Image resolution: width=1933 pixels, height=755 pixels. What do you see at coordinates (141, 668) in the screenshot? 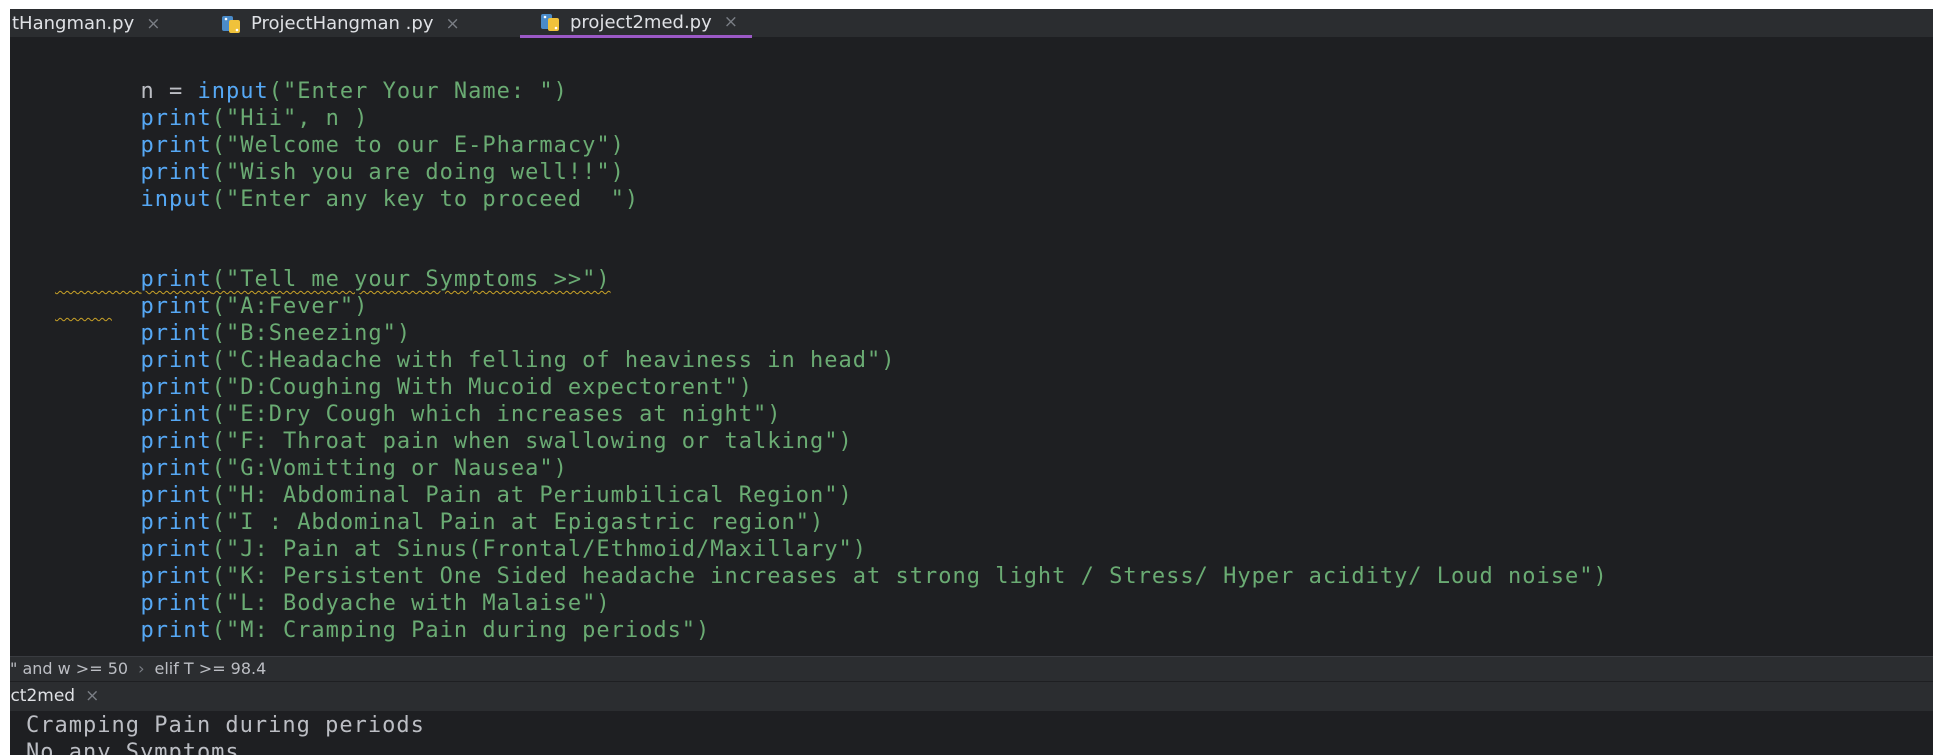
I see `chevron-right-icon: ›` at bounding box center [141, 668].